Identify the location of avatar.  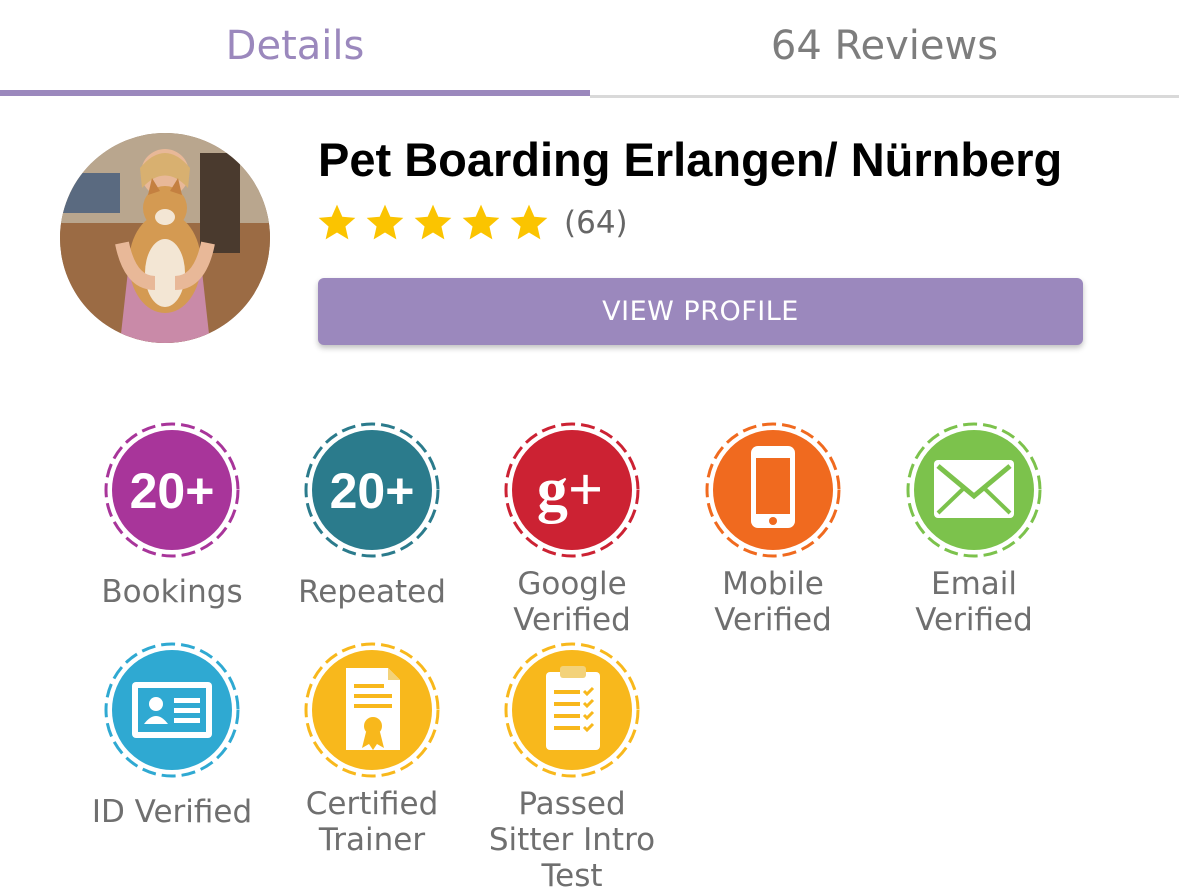
(165, 238).